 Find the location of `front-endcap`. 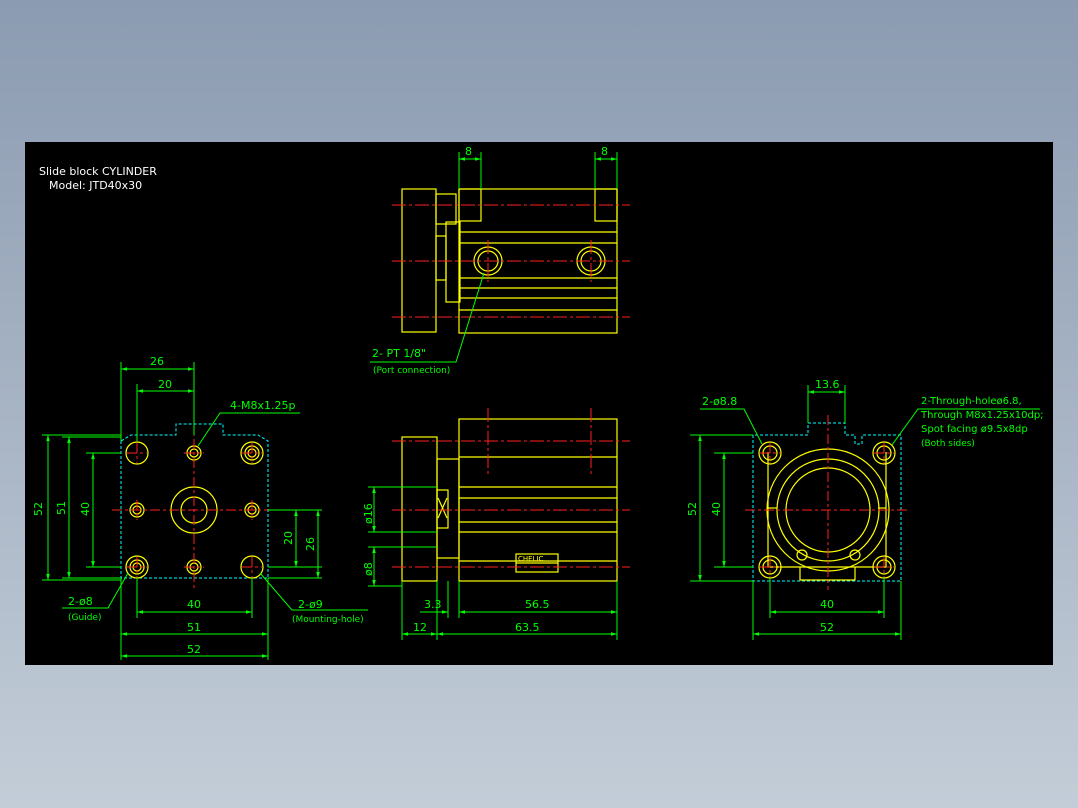

front-endcap is located at coordinates (419, 509).